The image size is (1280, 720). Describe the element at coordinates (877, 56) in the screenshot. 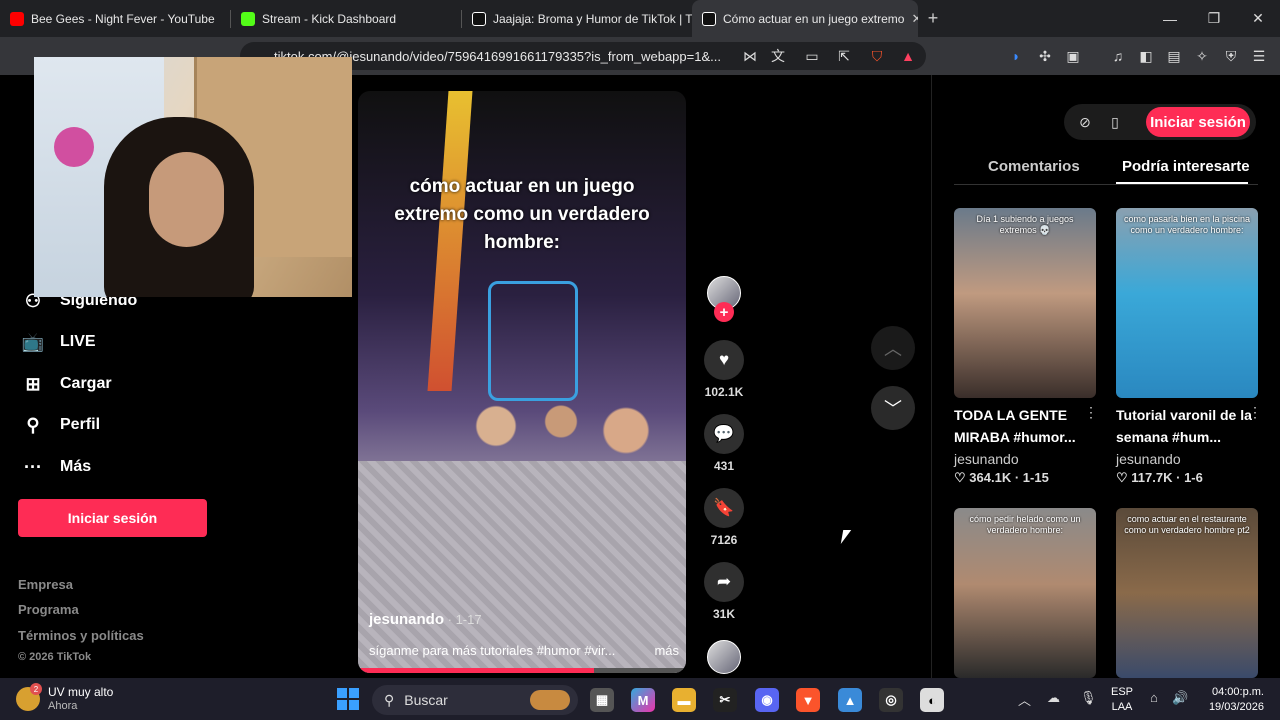

I see `brave-shield-icon: ⛉` at that location.